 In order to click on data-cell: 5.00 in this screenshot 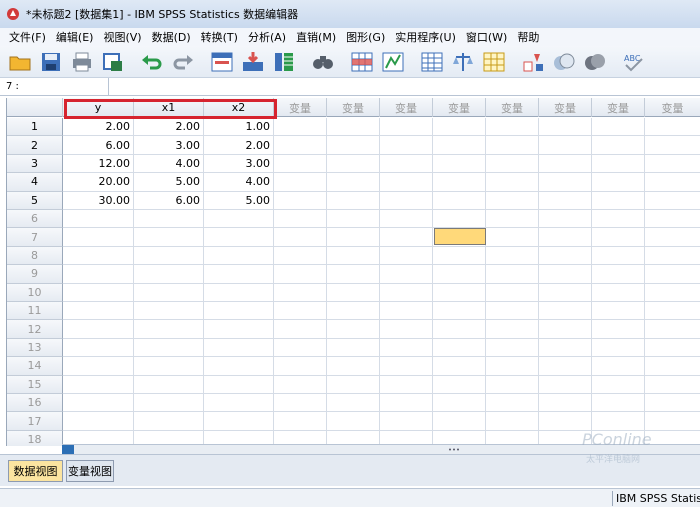, I will do `click(169, 182)`.